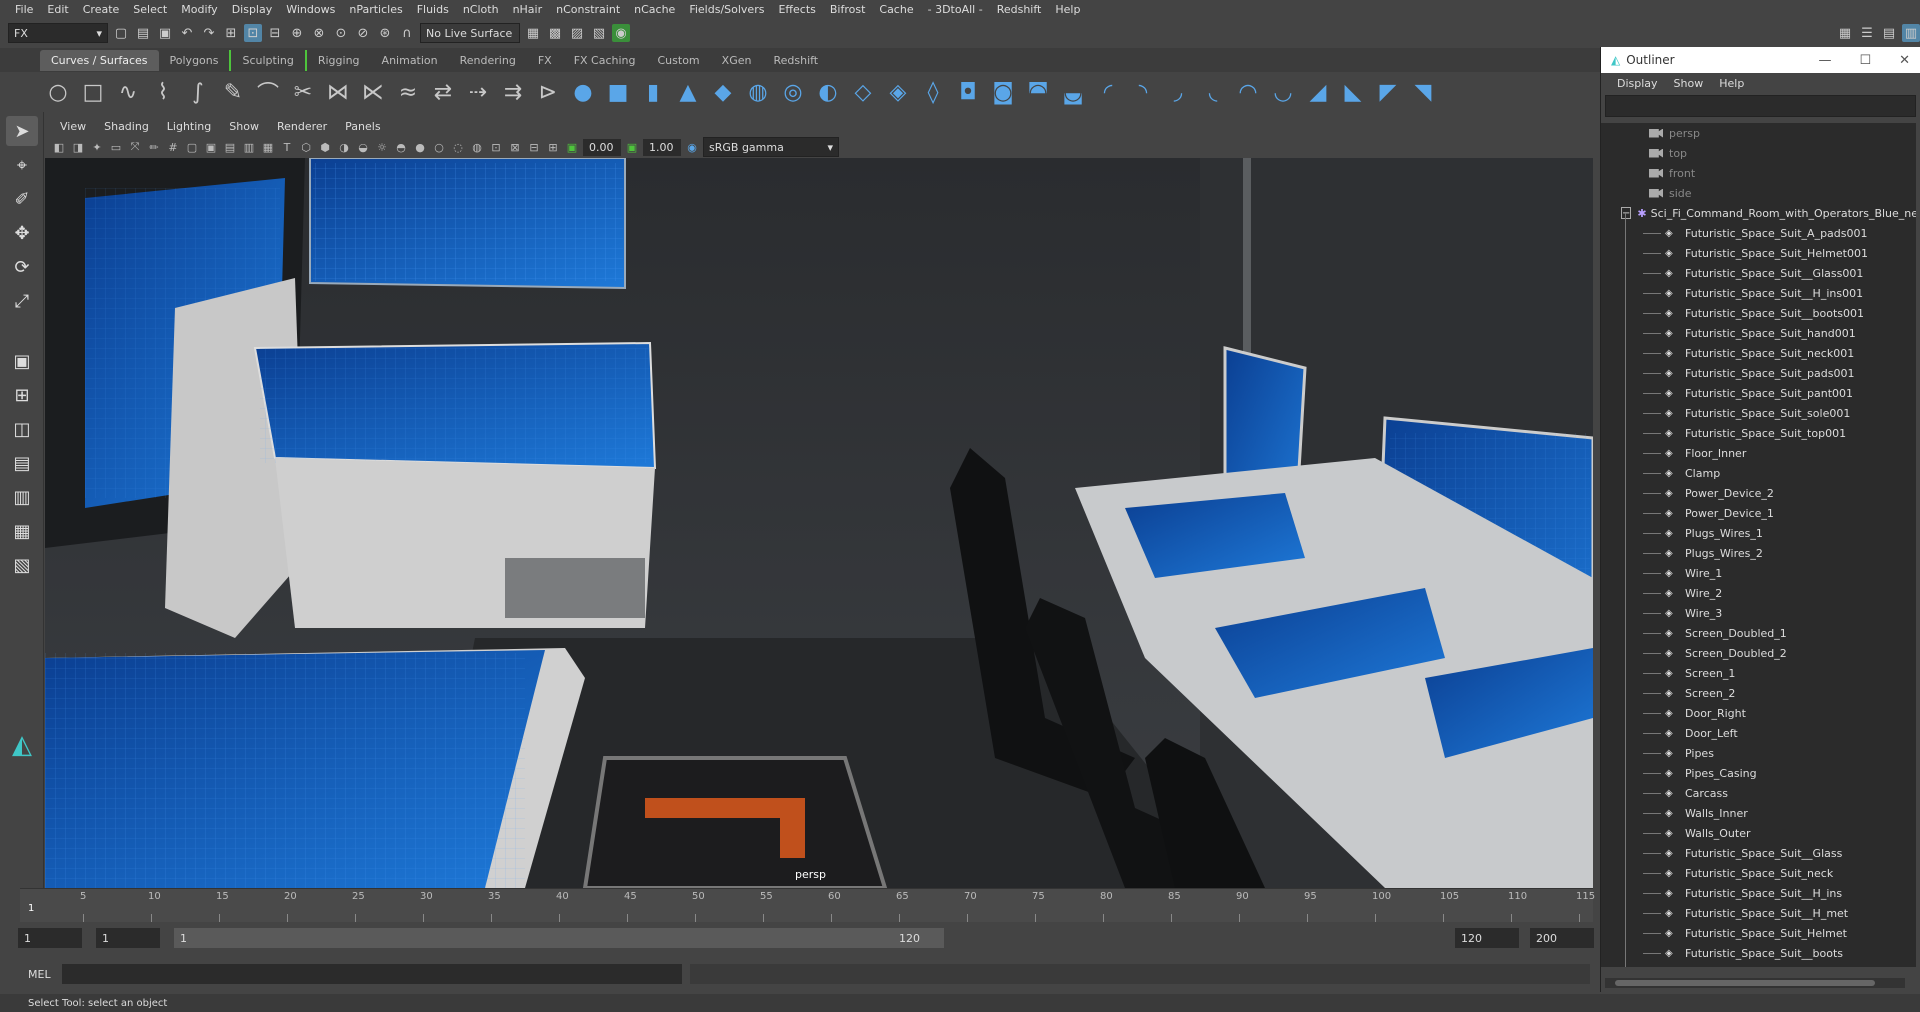  Describe the element at coordinates (1758, 353) in the screenshot. I see `outliner-item: ◈ Futuristic_Space_Suit_neck001` at that location.